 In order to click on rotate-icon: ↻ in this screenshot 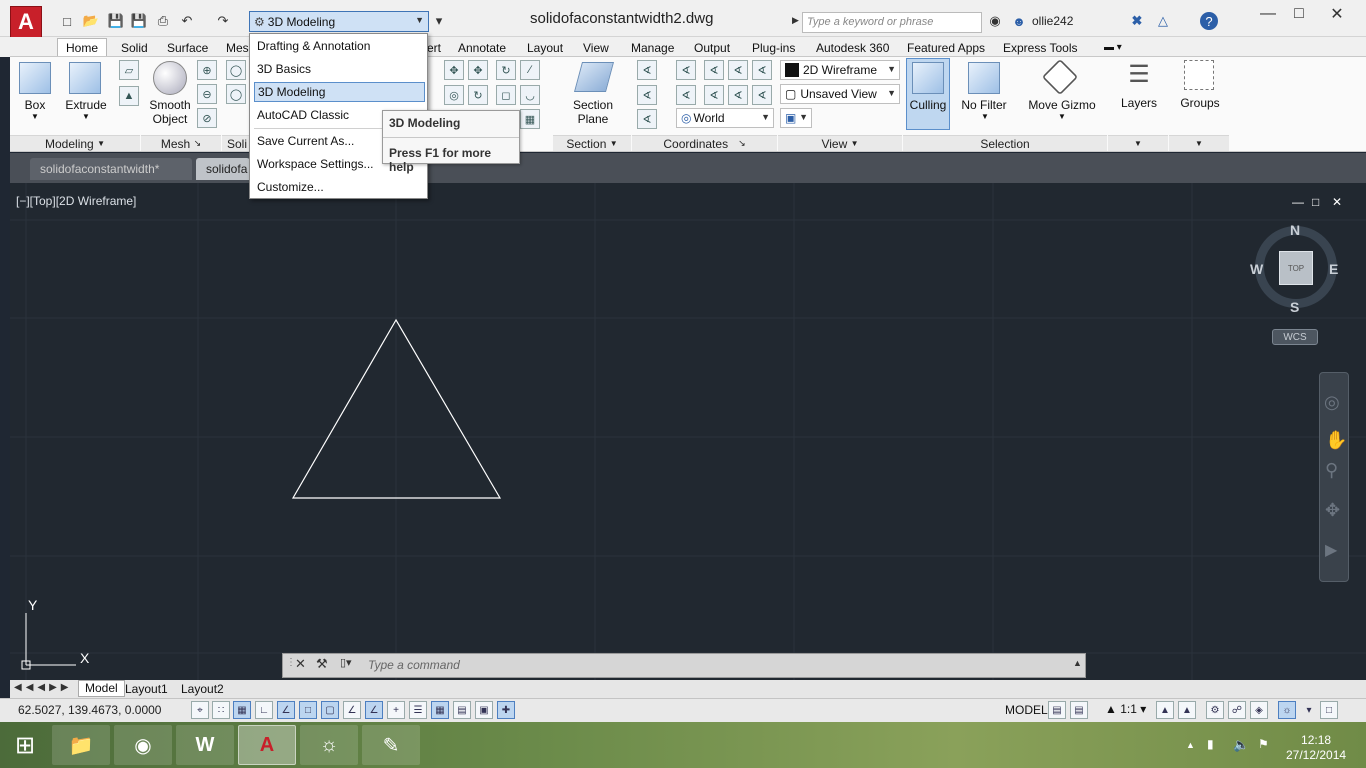, I will do `click(478, 95)`.